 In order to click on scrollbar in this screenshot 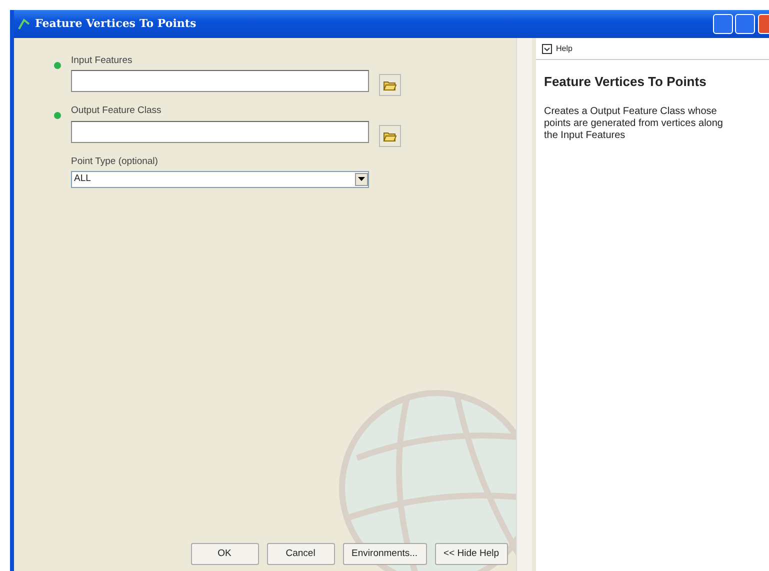, I will do `click(524, 304)`.